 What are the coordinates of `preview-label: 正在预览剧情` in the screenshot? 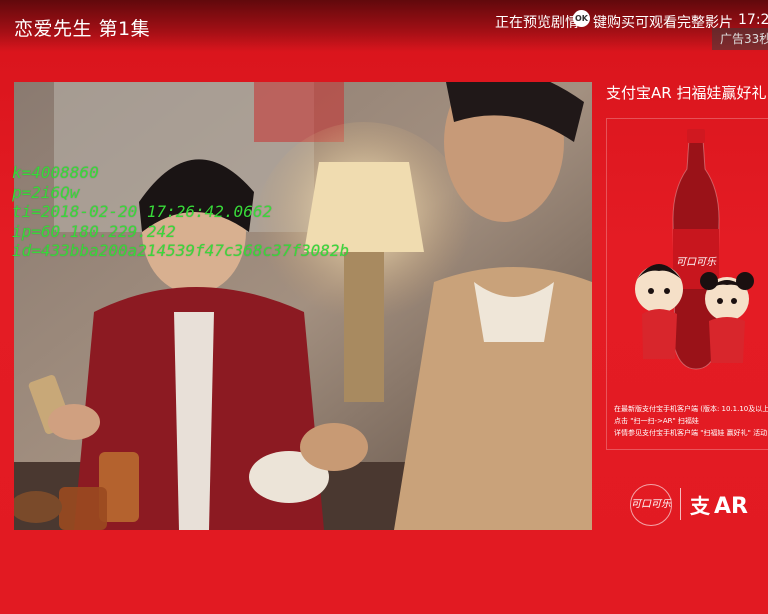 It's located at (537, 23).